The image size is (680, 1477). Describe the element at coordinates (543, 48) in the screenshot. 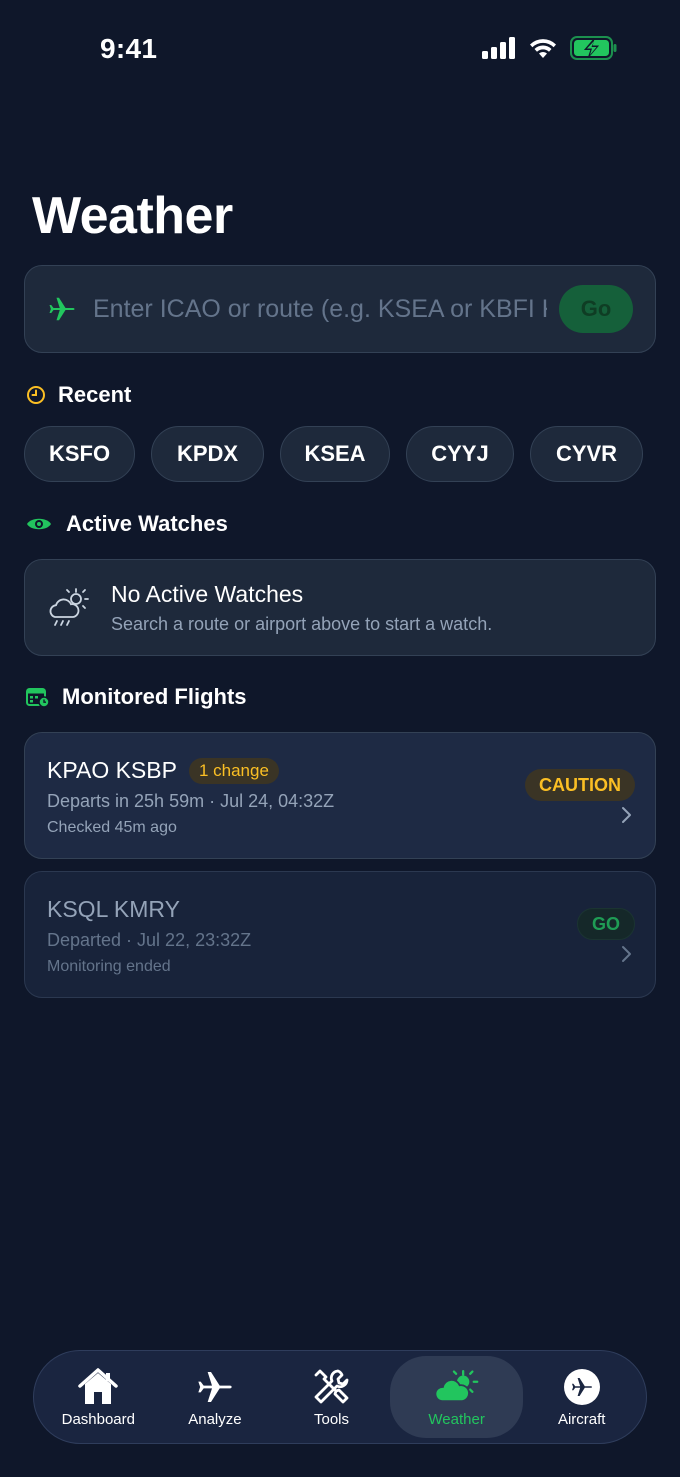

I see `wifi-icon` at that location.